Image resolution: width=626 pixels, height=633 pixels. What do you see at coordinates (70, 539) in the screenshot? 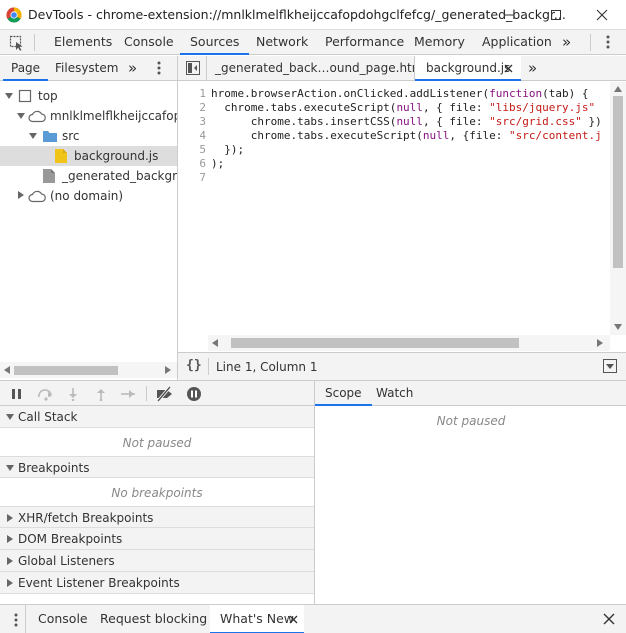
I see `section-label: DOM Breakpoints` at bounding box center [70, 539].